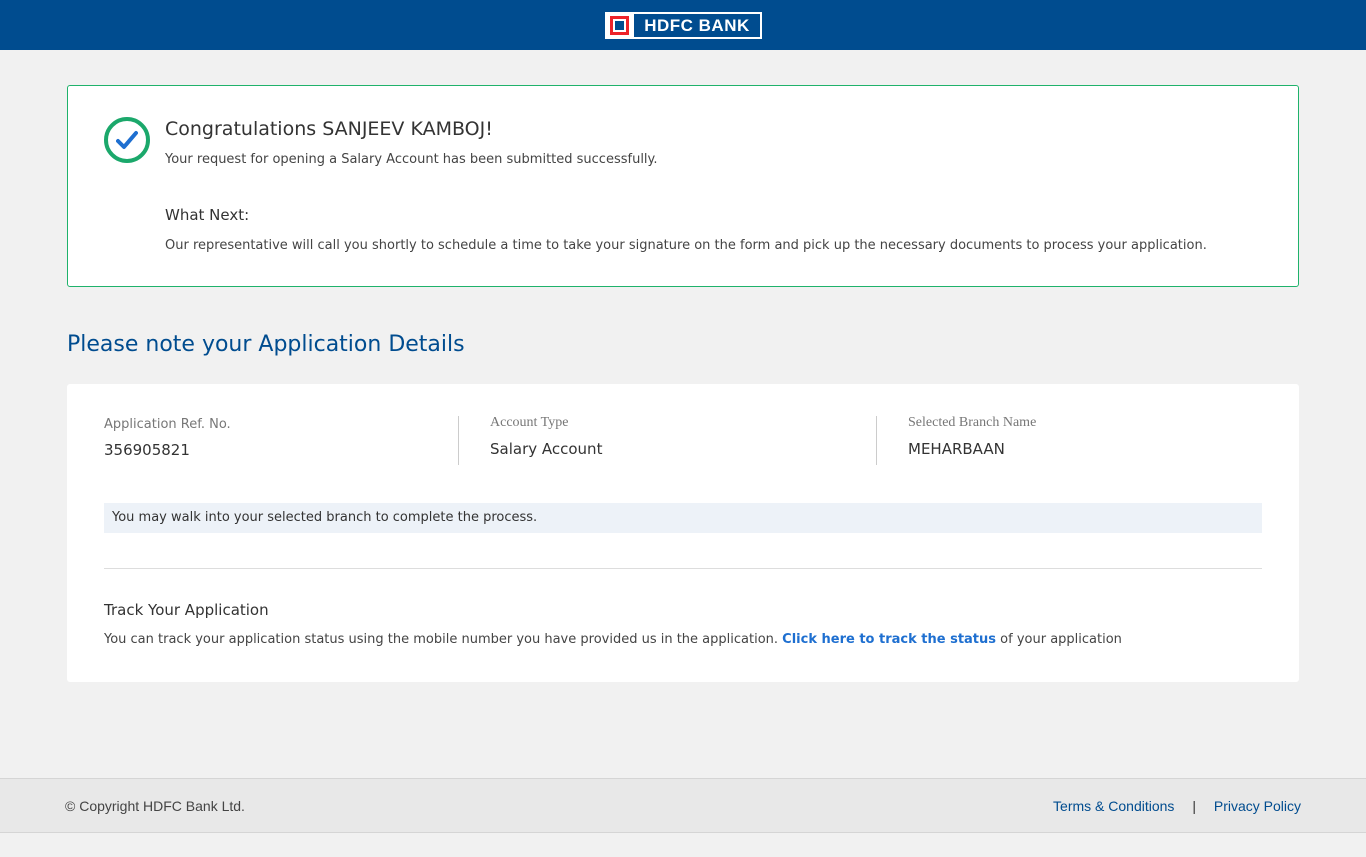 The width and height of the screenshot is (1366, 857). I want to click on hdfc-logo-mark-icon, so click(620, 25).